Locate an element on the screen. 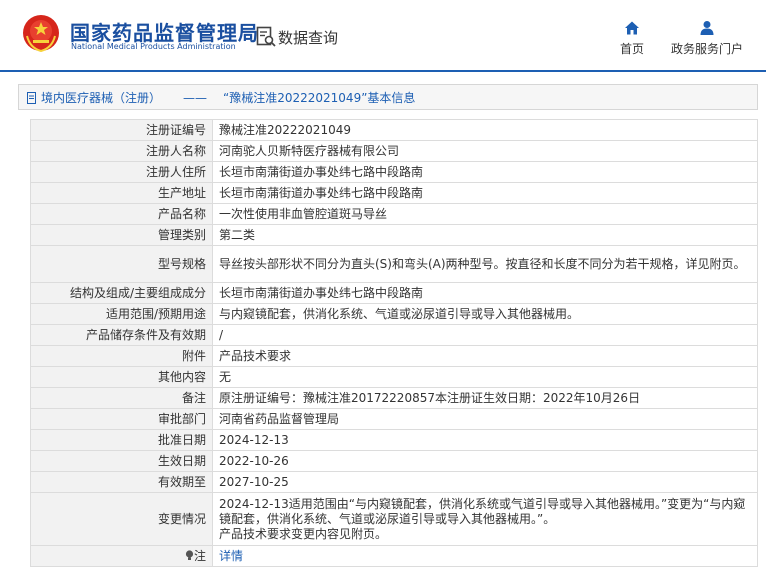 This screenshot has height=569, width=766. home-icon is located at coordinates (632, 28).